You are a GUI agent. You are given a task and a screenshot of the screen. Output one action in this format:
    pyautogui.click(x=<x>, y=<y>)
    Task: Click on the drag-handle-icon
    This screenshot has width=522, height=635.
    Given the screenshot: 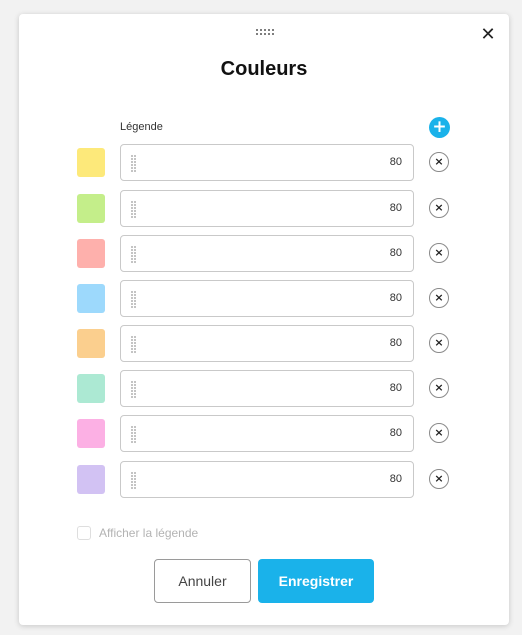 What is the action you would take?
    pyautogui.click(x=265, y=32)
    